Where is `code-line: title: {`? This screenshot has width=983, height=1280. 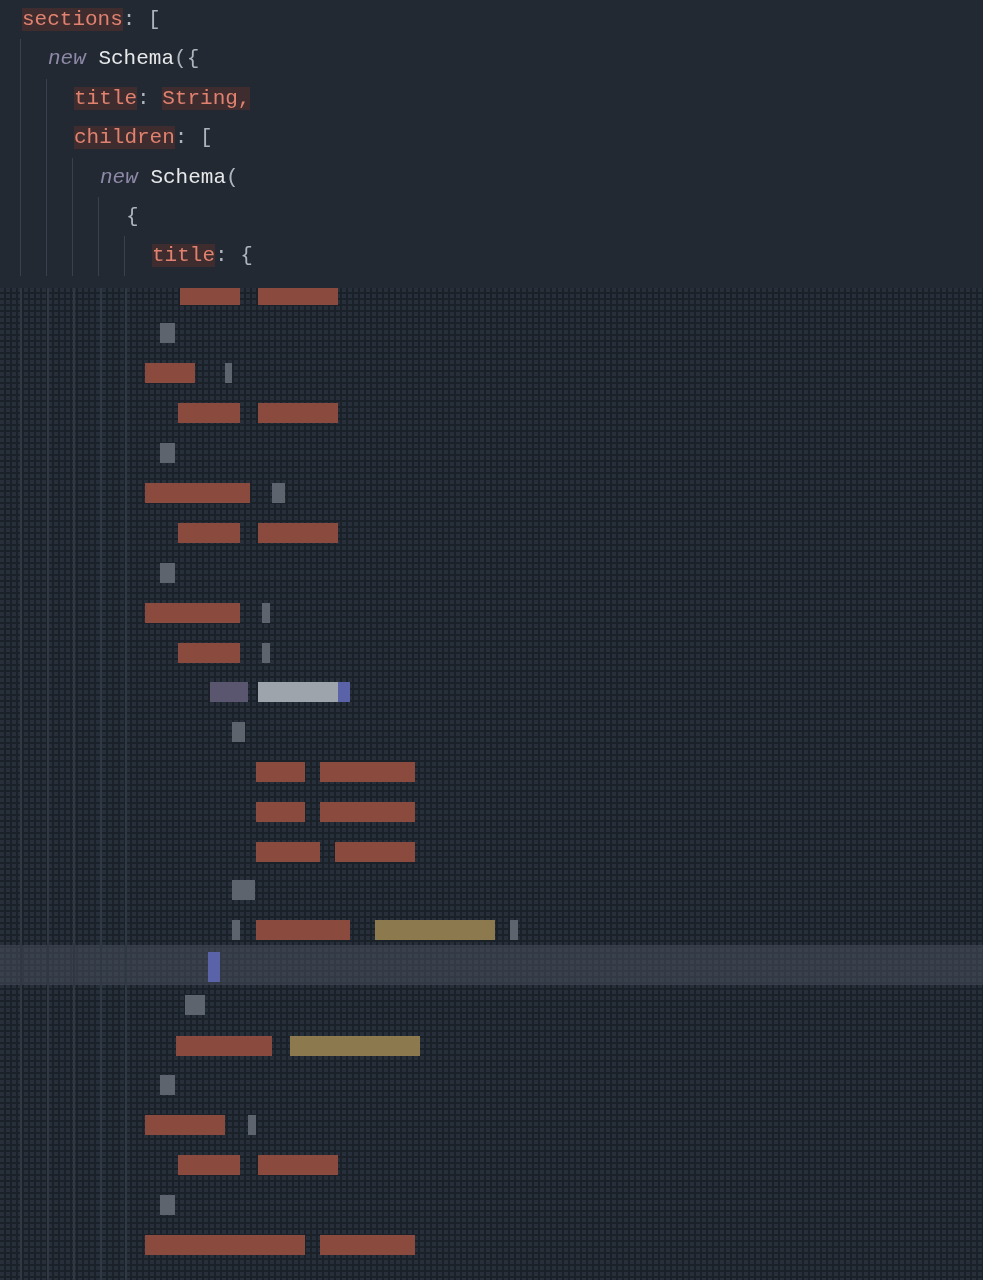 code-line: title: { is located at coordinates (202, 256).